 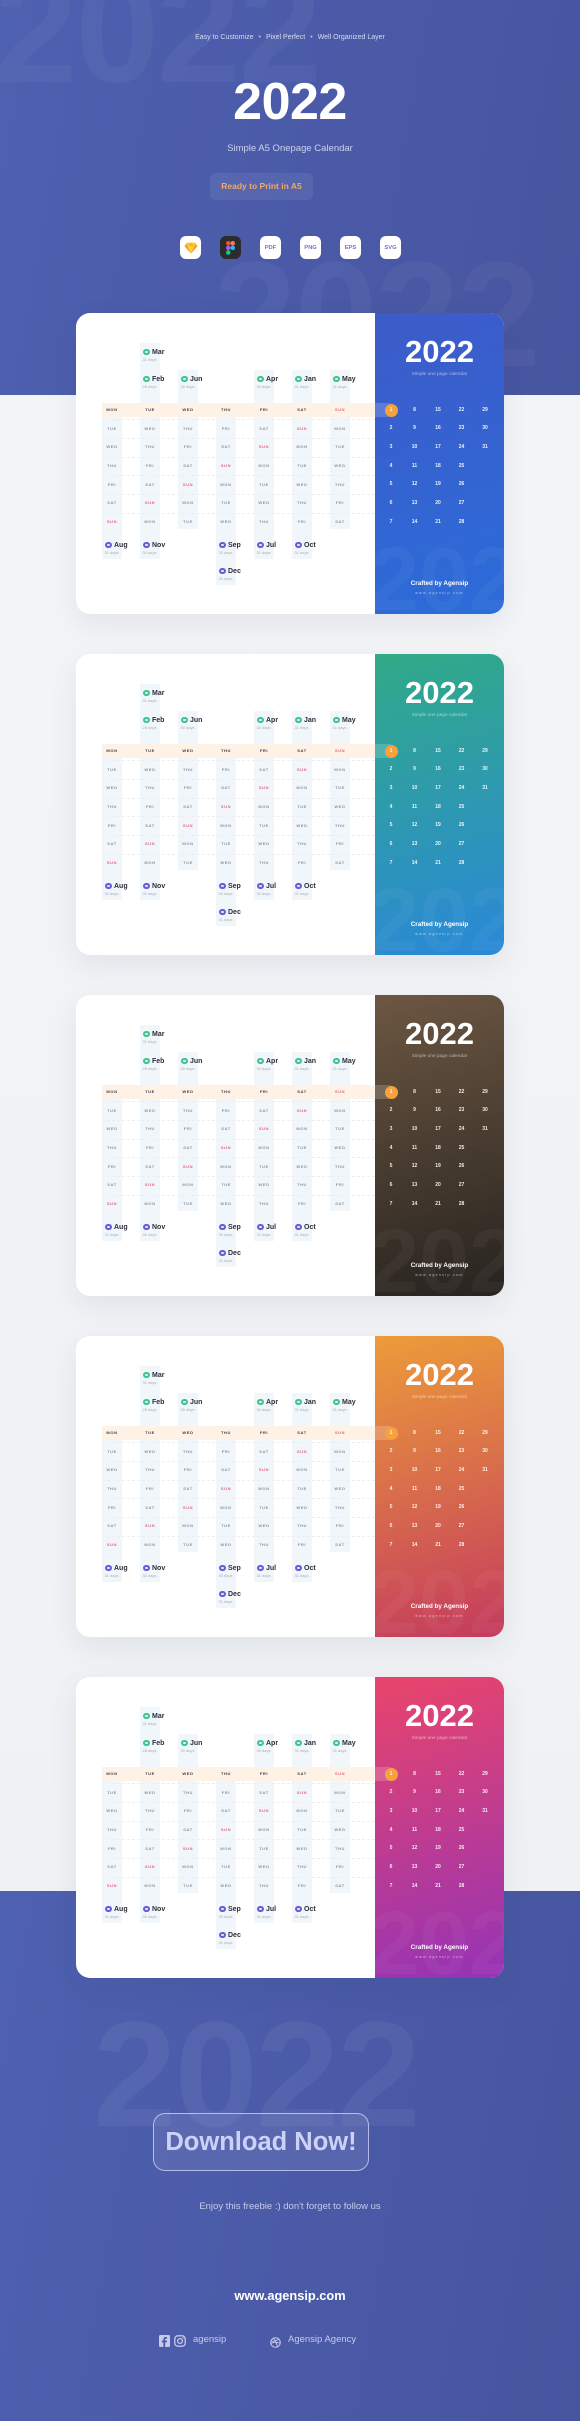 I want to click on date-cell: 8, so click(x=414, y=1773).